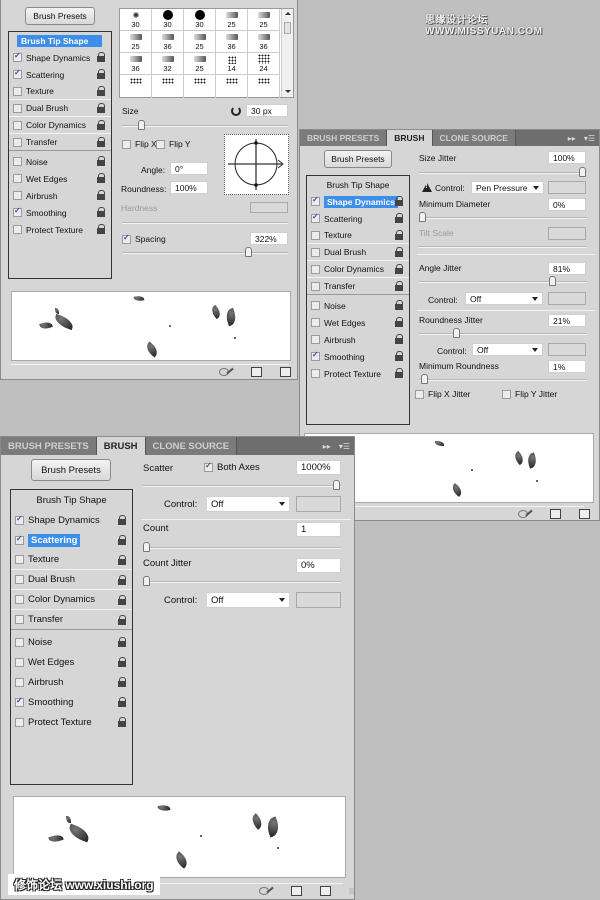 The height and width of the screenshot is (900, 600). What do you see at coordinates (443, 394) in the screenshot?
I see `flip-x-jitter-checkbox: Flip X Jitter` at bounding box center [443, 394].